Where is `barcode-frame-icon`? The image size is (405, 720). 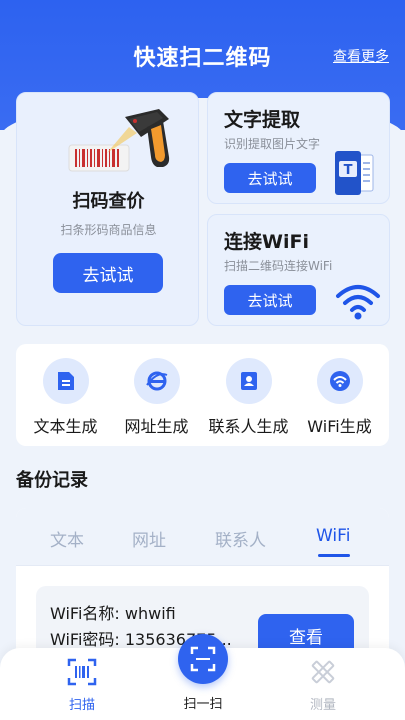 barcode-frame-icon is located at coordinates (82, 672).